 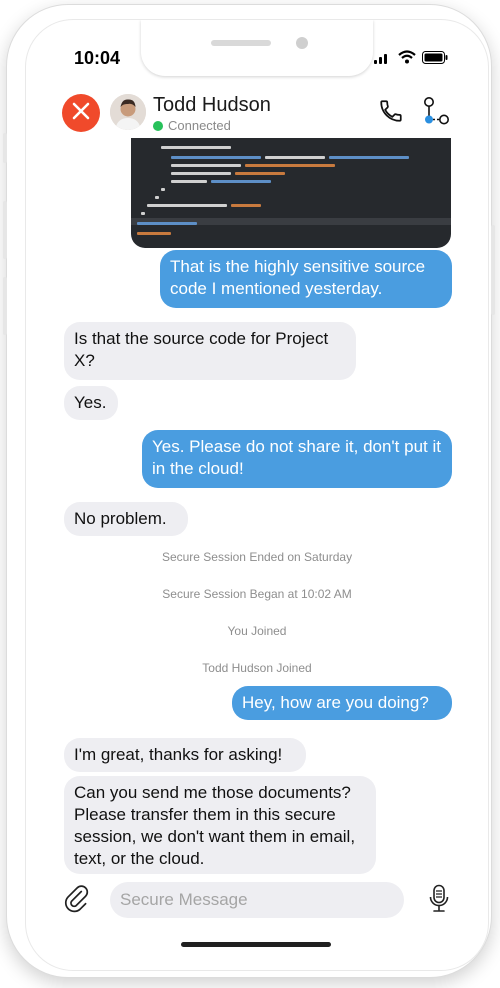 I want to click on contact-name: Todd Hudson, so click(x=212, y=105).